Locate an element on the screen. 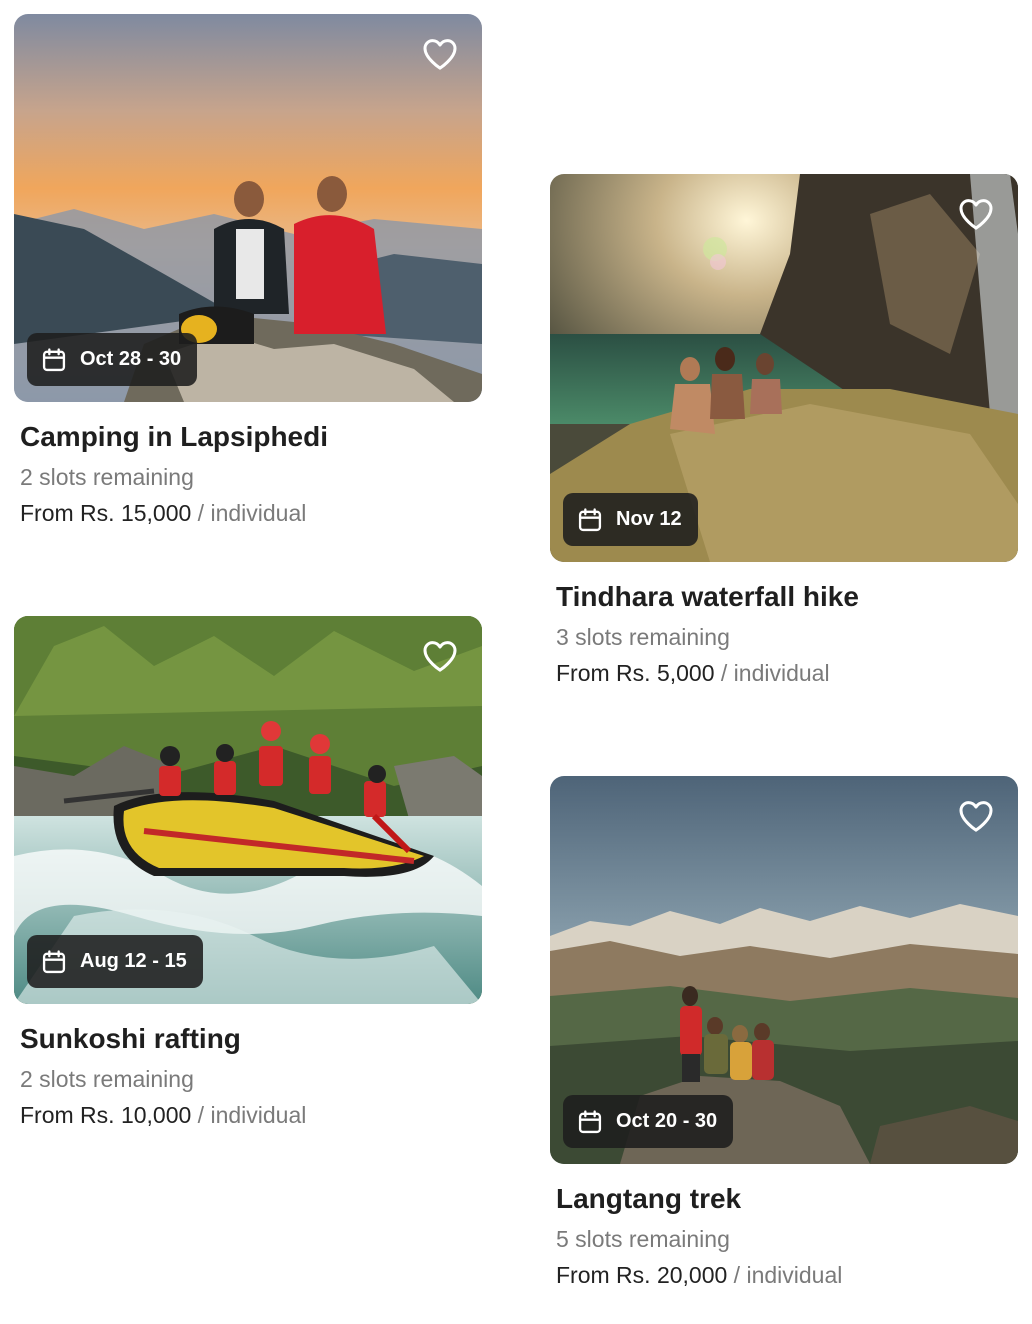 The height and width of the screenshot is (1324, 1032). trip-price: From Rs. 15,000 / individual is located at coordinates (248, 513).